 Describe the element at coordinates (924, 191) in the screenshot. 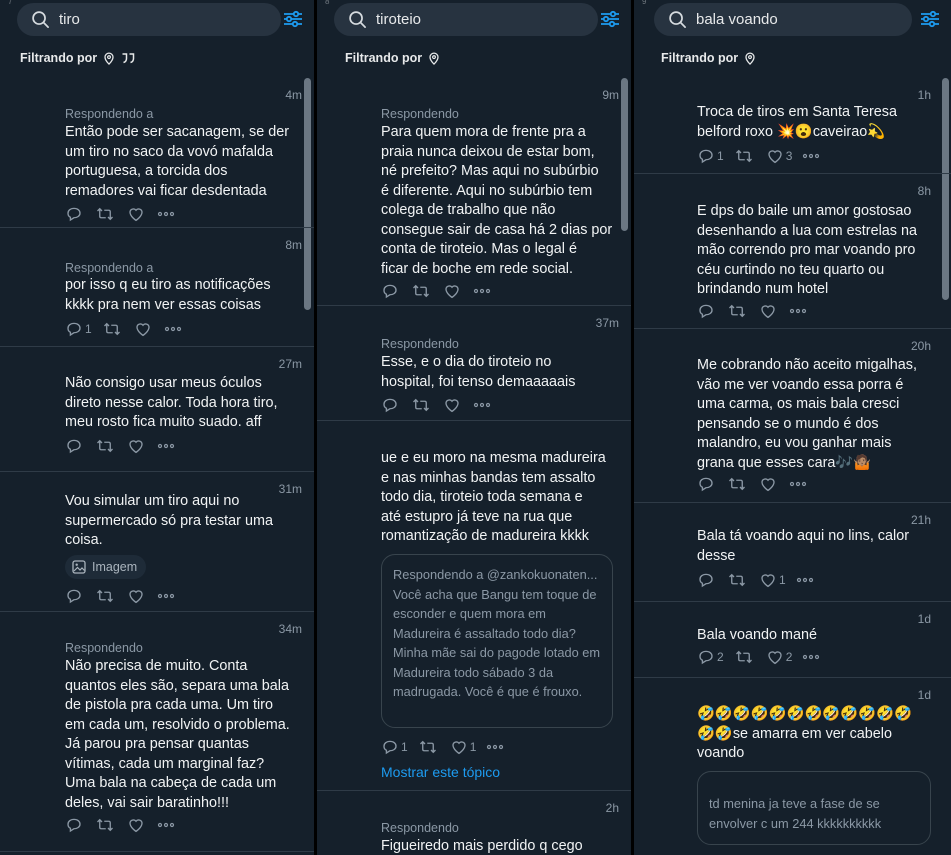

I see `tweet-time: 8h` at that location.